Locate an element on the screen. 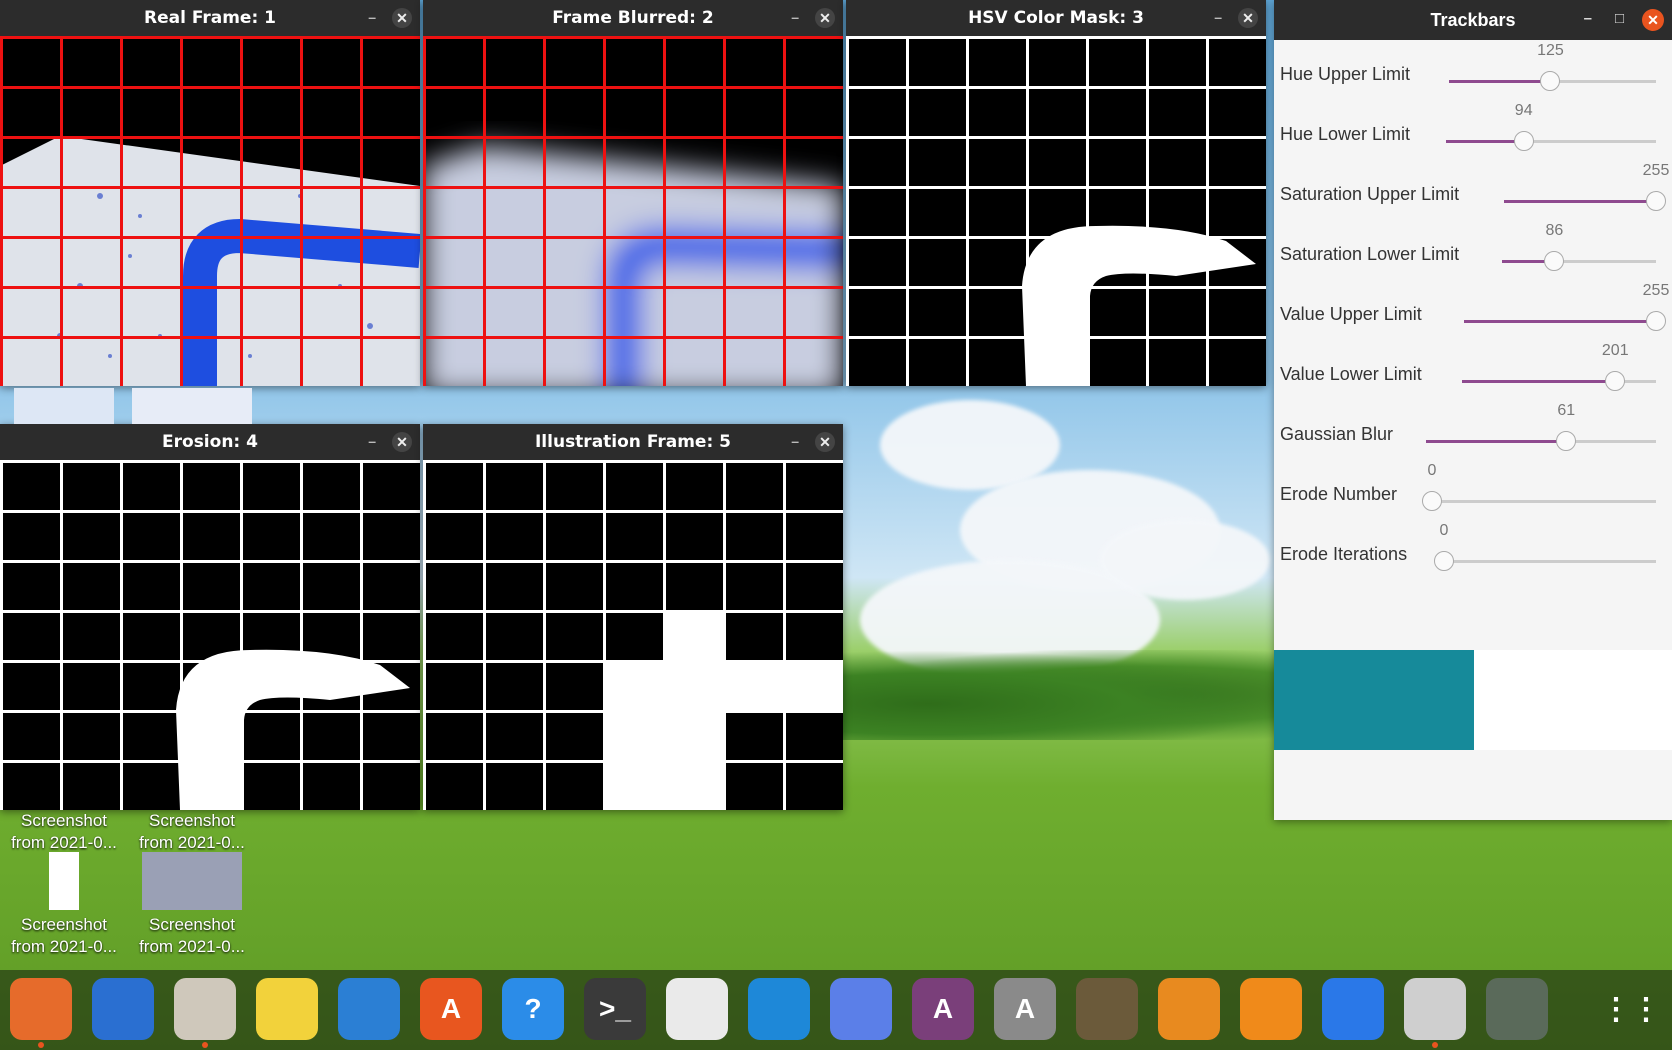 The height and width of the screenshot is (1050, 1672). erosion-titlebar: Erosion: 4 – ✕ is located at coordinates (210, 442).